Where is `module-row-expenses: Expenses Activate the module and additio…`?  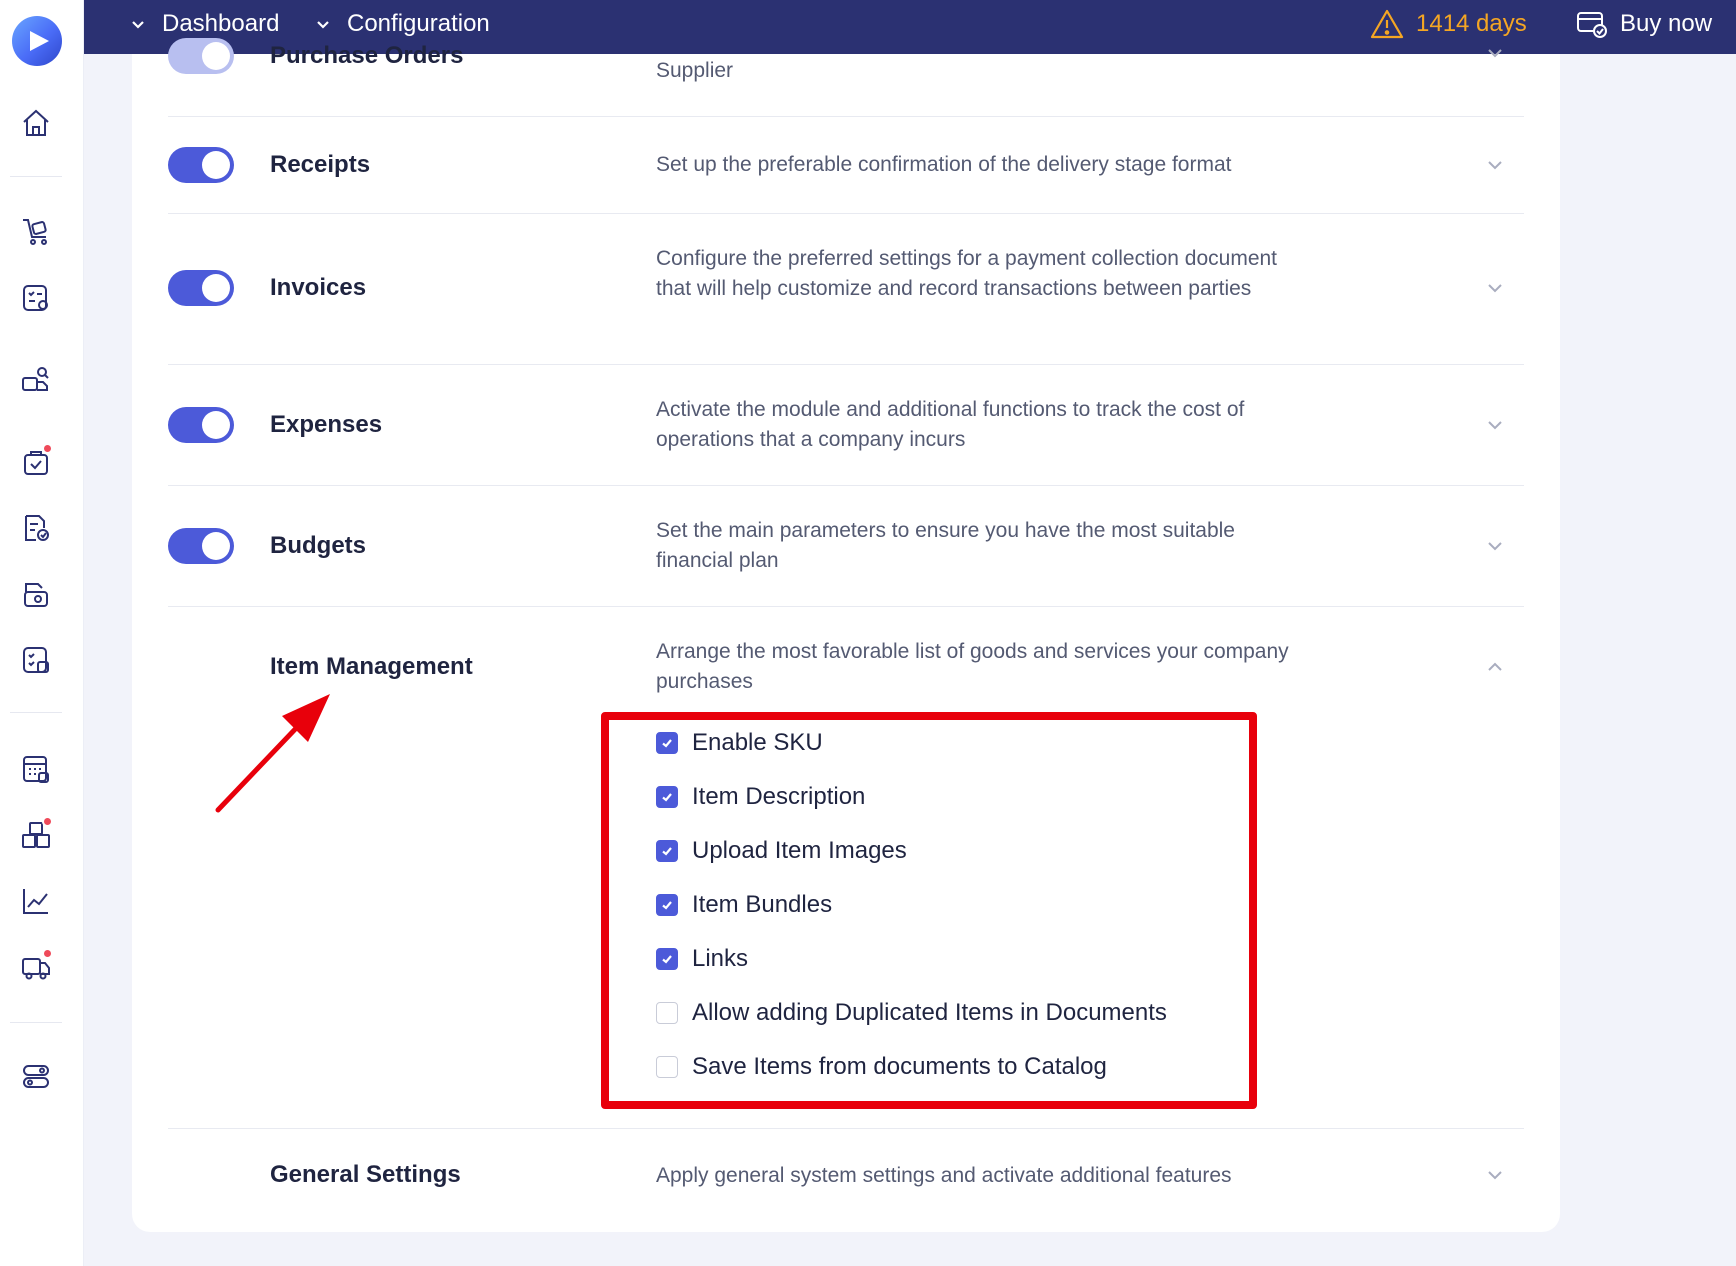
module-row-expenses: Expenses Activate the module and additio… is located at coordinates (846, 425).